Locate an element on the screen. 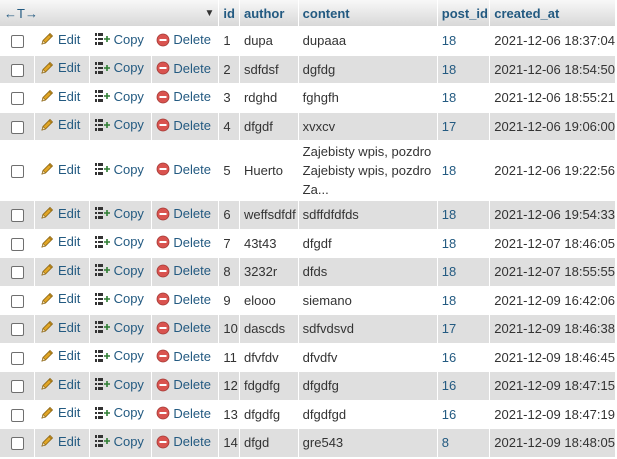 This screenshot has height=459, width=617. column-header-post-id: post_id is located at coordinates (463, 13).